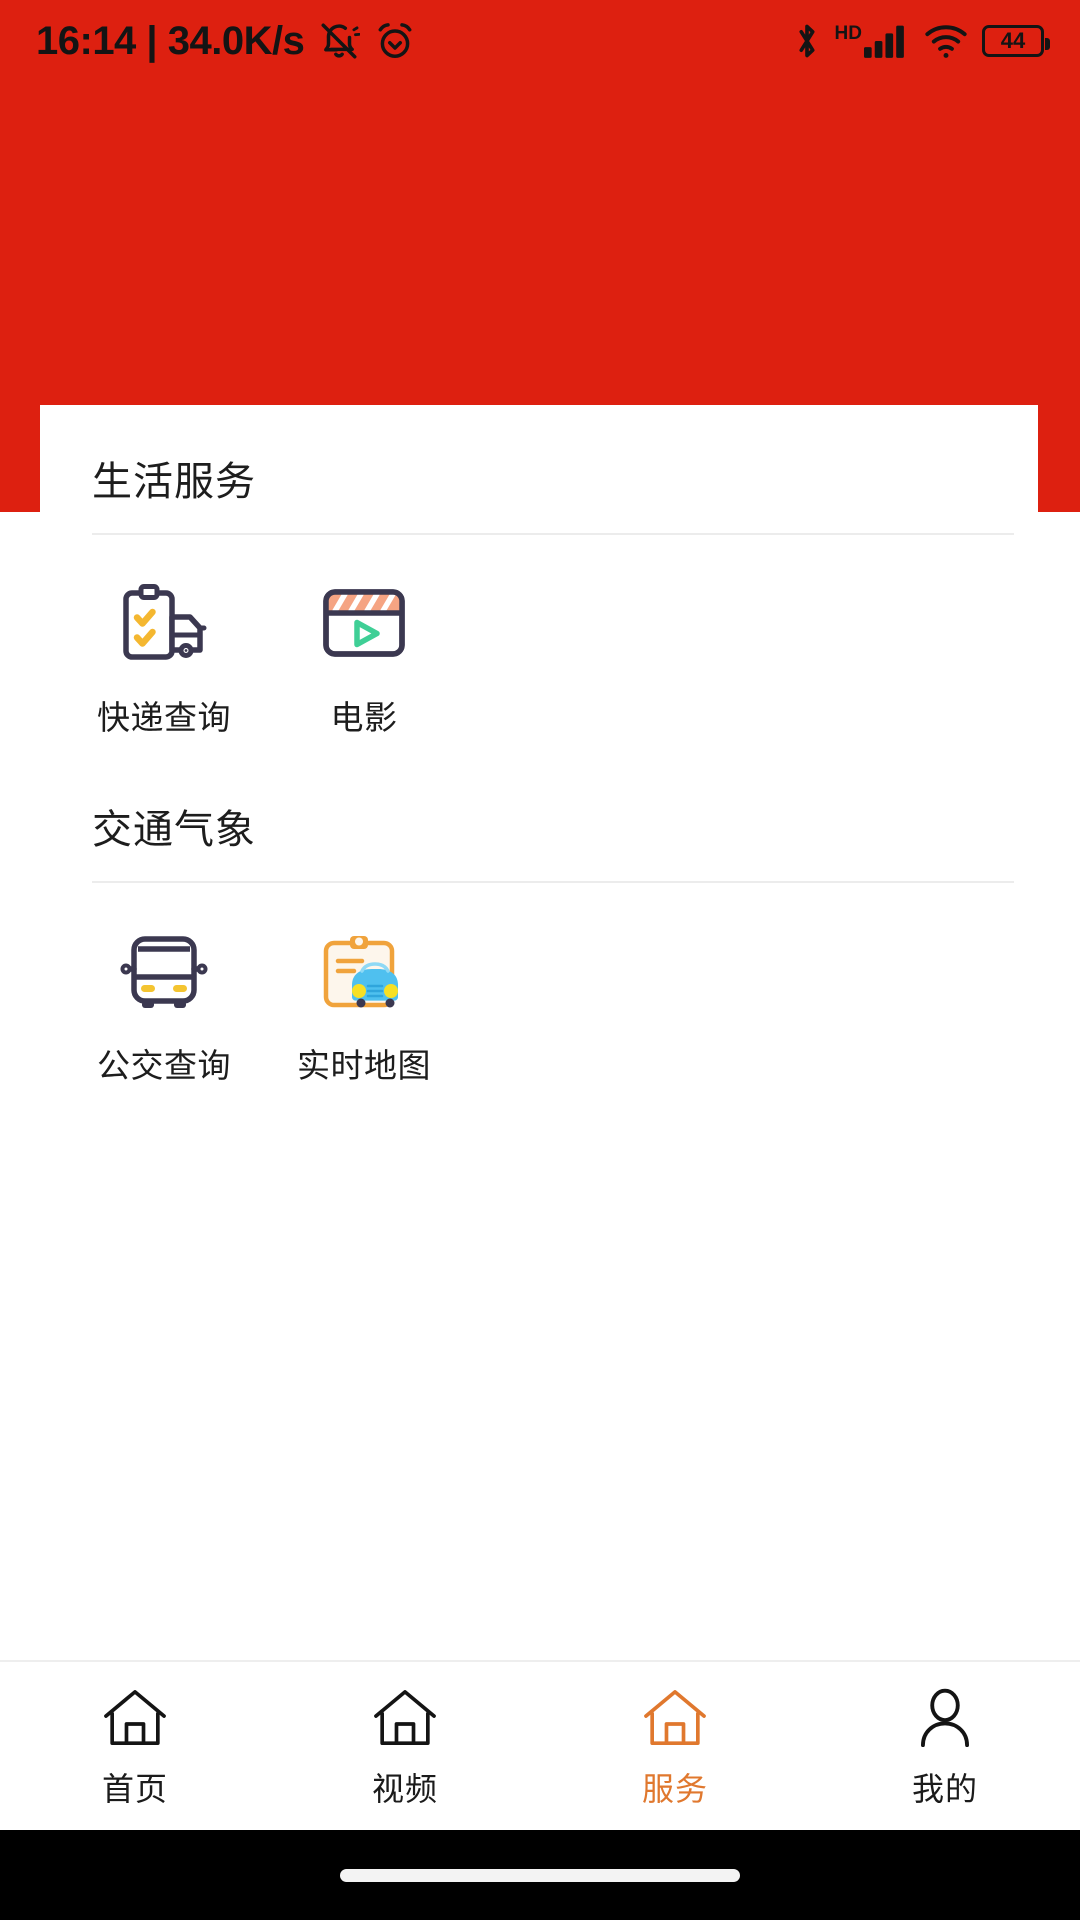  What do you see at coordinates (164, 625) in the screenshot?
I see `express-delivery-icon` at bounding box center [164, 625].